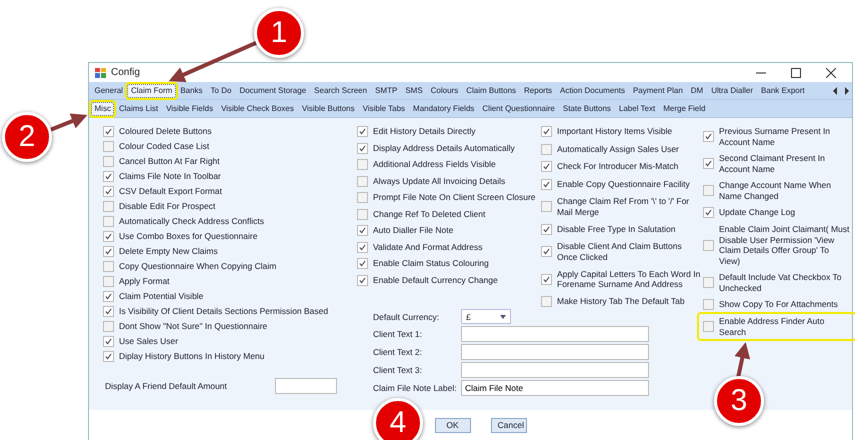 The image size is (855, 440). Describe the element at coordinates (454, 197) in the screenshot. I see `checkbox-label: Prompt File Note On Client Screen Closure` at that location.